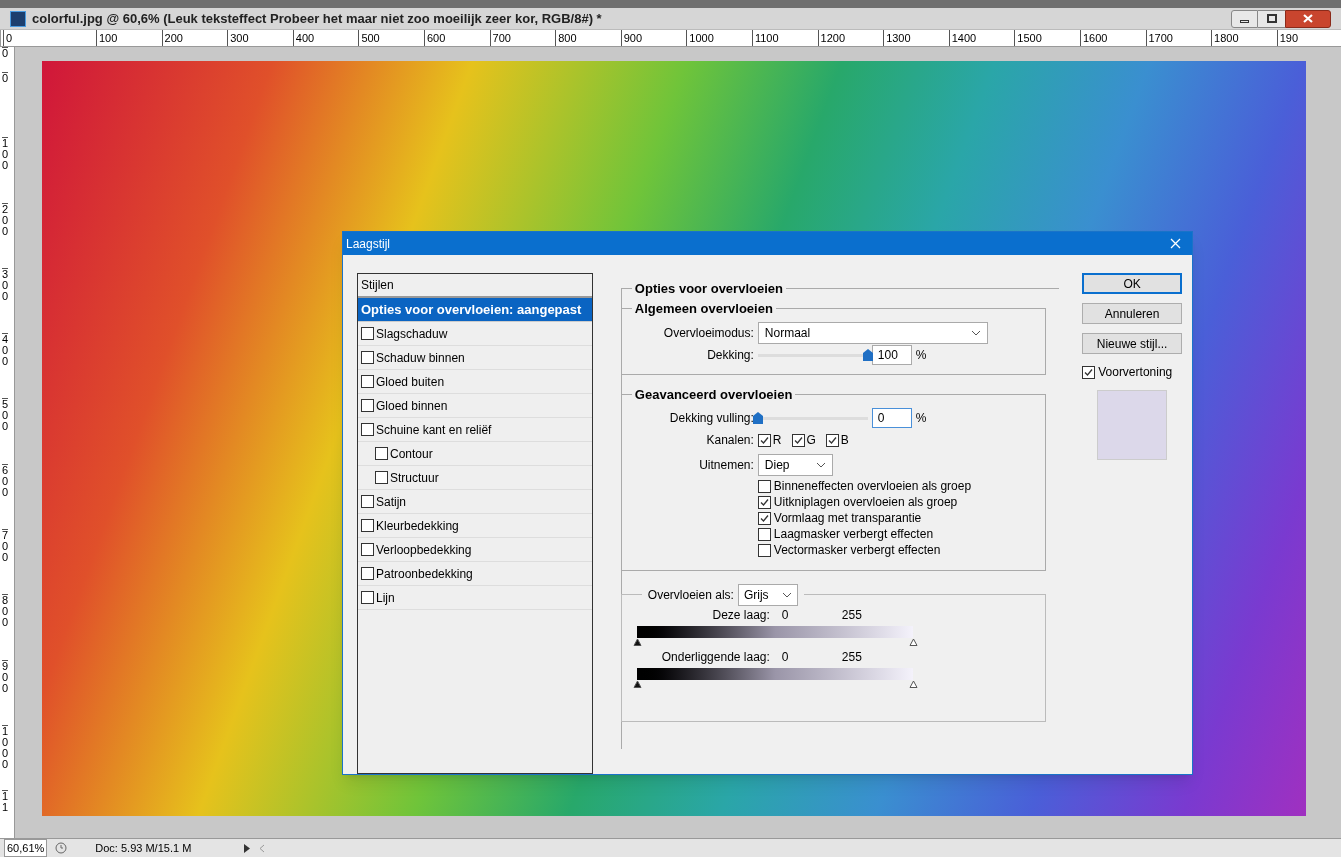 The width and height of the screenshot is (1341, 857). What do you see at coordinates (475, 550) in the screenshot?
I see `style-list-item: Verloopbedekking` at bounding box center [475, 550].